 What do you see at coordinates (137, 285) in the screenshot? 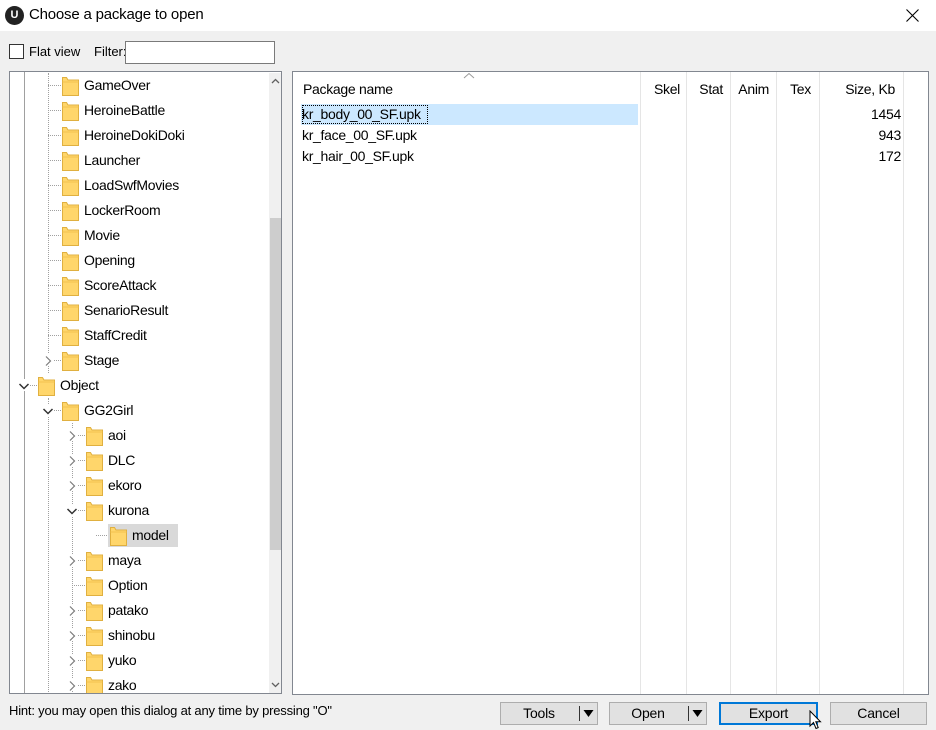
I see `tree-item: ScoreAttack` at bounding box center [137, 285].